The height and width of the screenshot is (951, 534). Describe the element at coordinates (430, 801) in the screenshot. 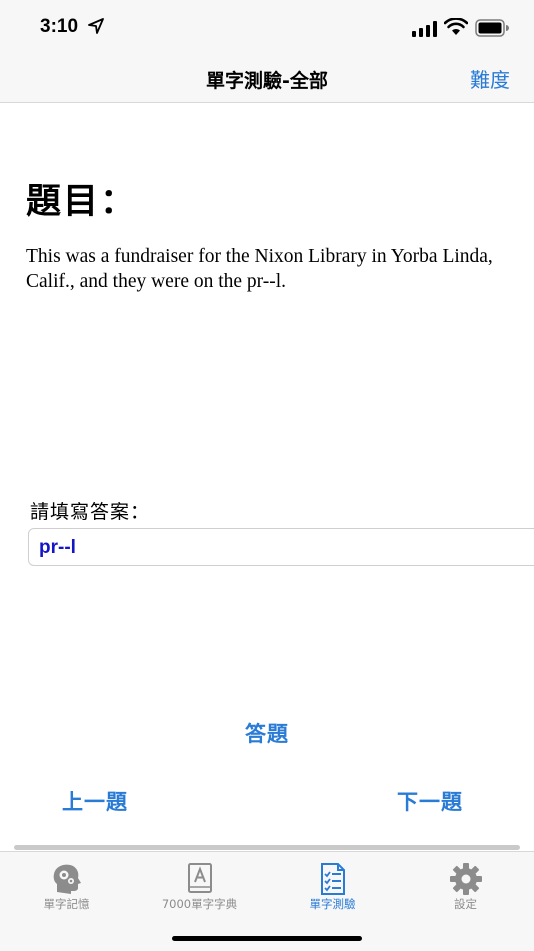

I see `next-question-button: 下一題` at that location.